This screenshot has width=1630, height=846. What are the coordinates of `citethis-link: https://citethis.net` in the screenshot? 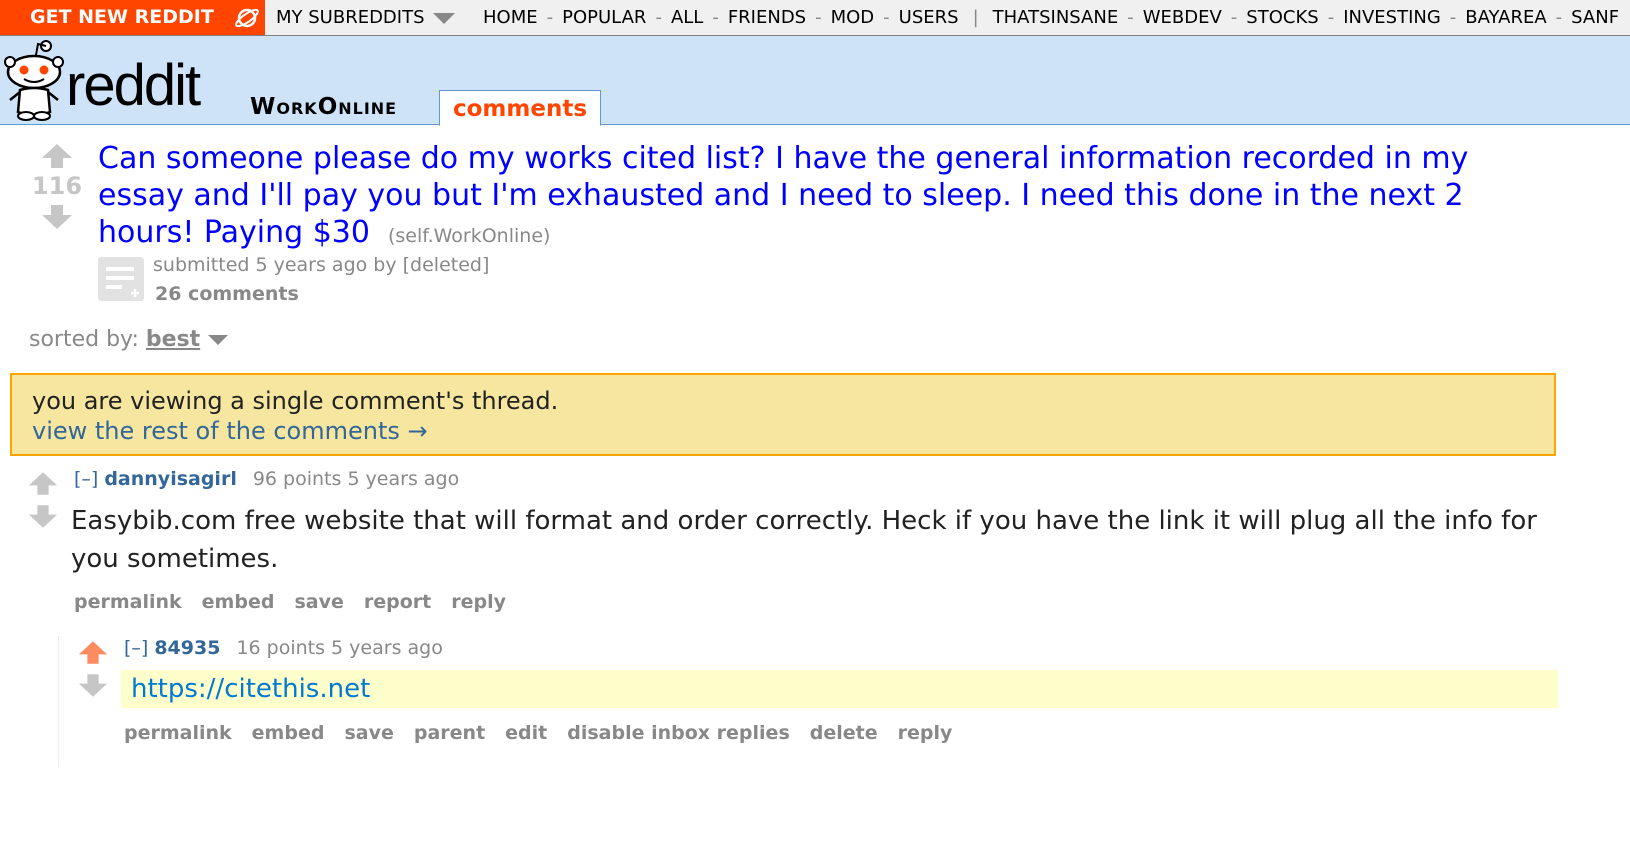 It's located at (250, 689).